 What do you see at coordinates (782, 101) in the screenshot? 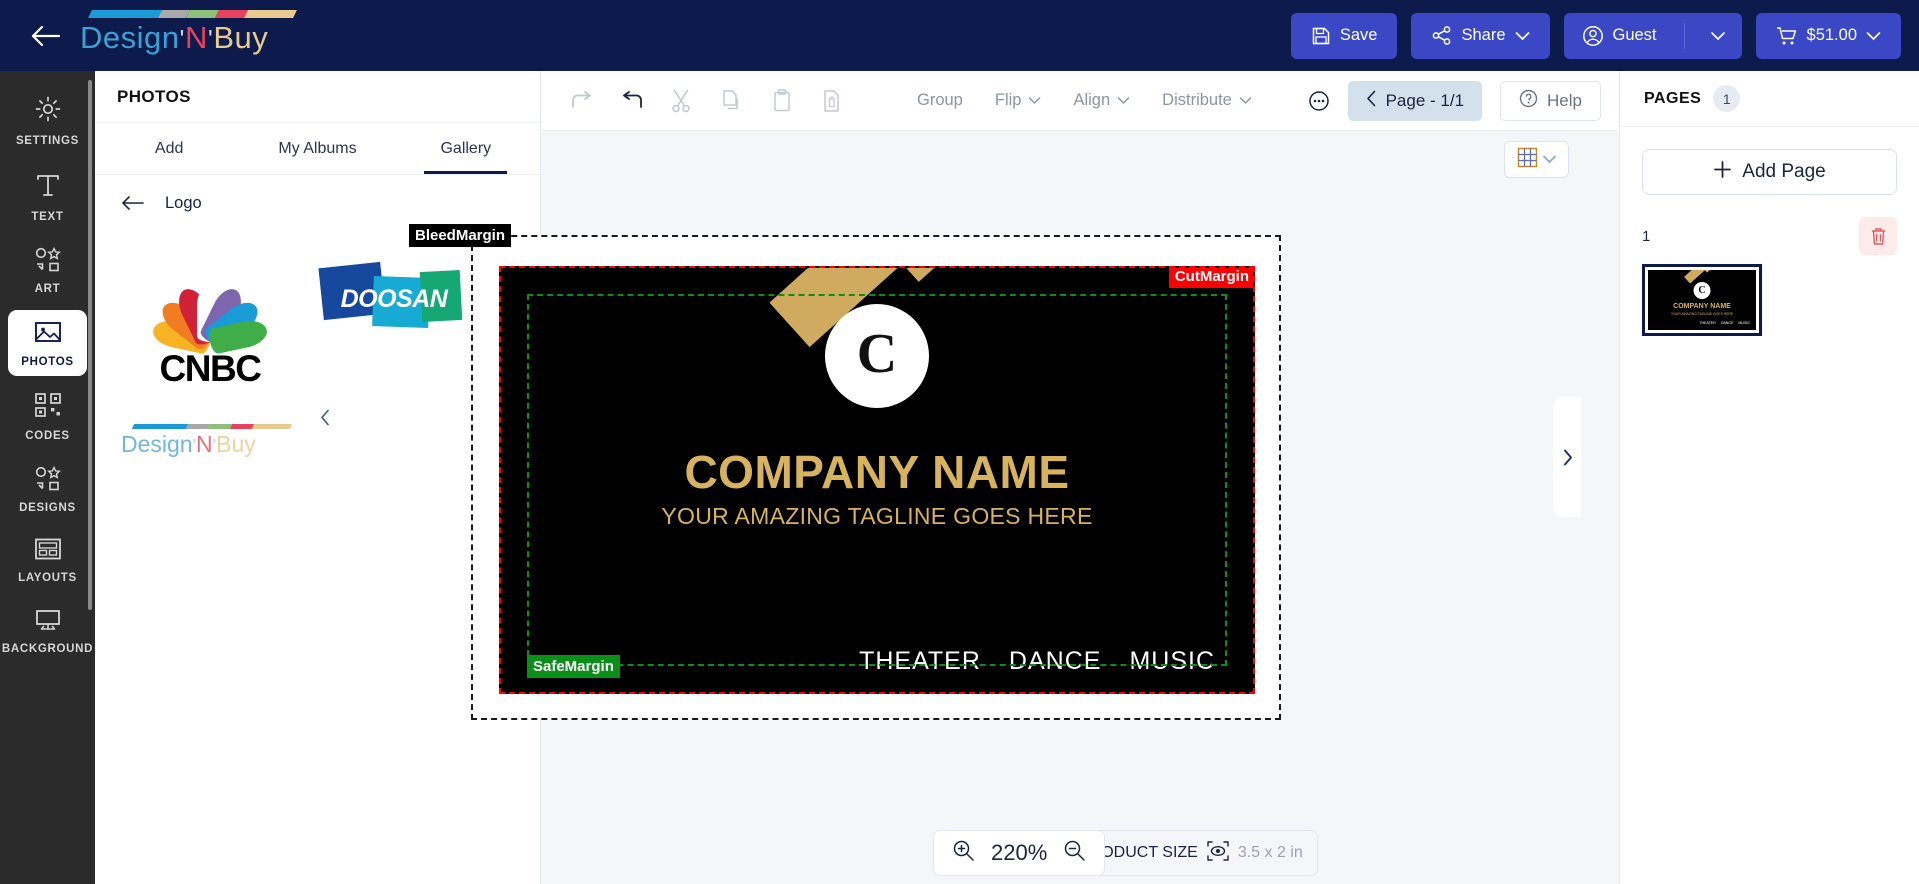
I see `paste-icon` at bounding box center [782, 101].